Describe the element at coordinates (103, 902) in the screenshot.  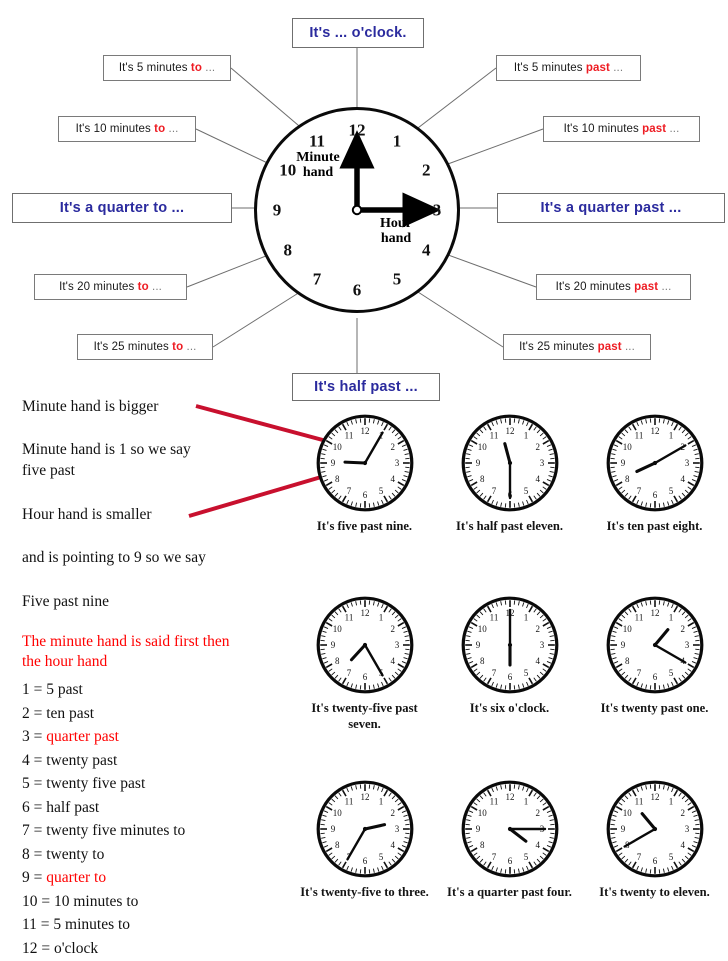
I see `minute-list-item-10: 10 = 10 minutes to` at that location.